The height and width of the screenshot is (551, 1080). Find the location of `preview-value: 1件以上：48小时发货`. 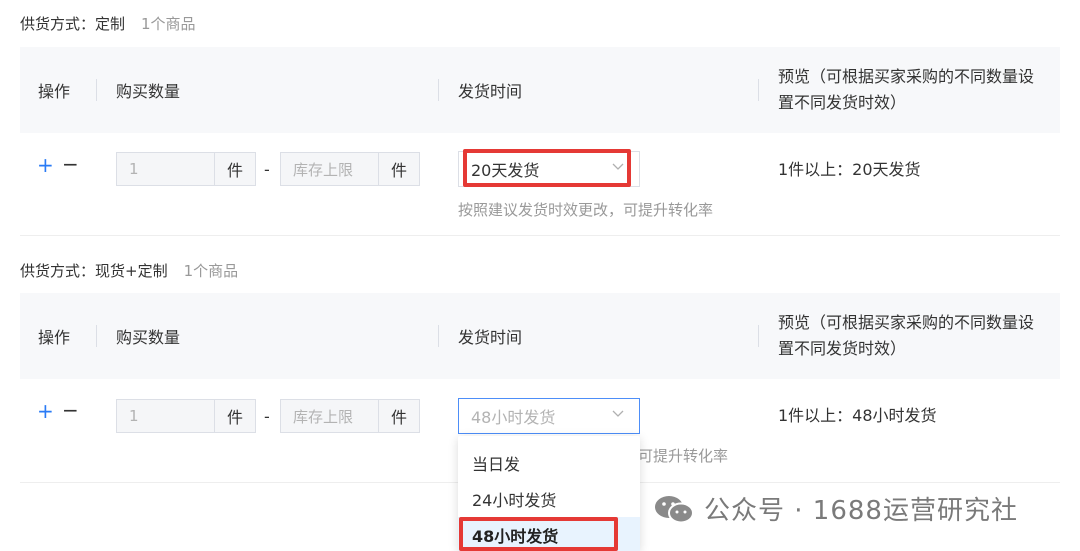

preview-value: 1件以上：48小时发货 is located at coordinates (857, 415).